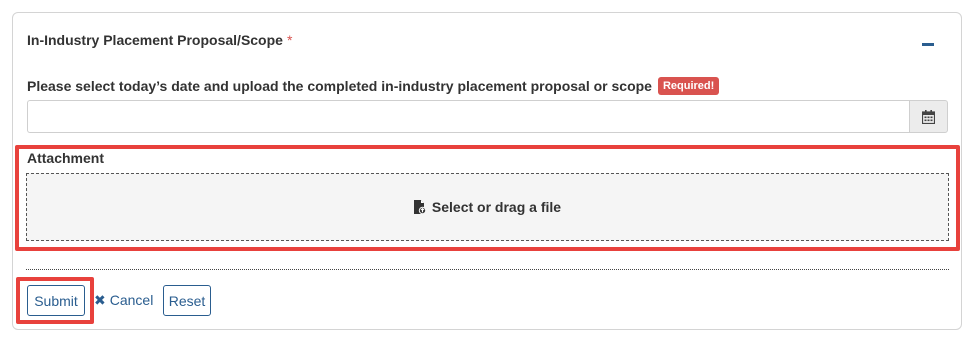 This screenshot has width=975, height=340. I want to click on date-input, so click(468, 116).